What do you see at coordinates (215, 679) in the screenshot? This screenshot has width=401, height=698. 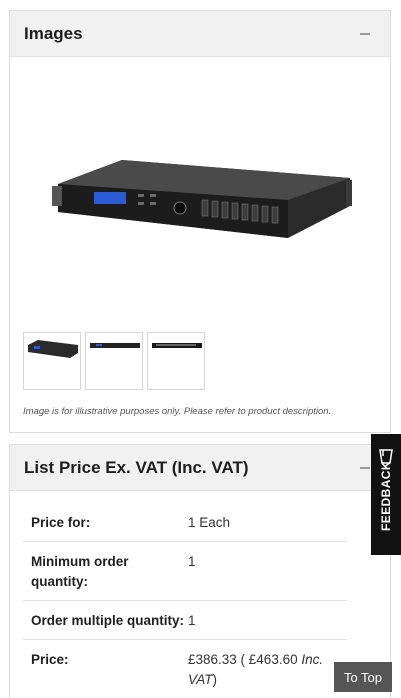 I see `price-value-suffix: )` at bounding box center [215, 679].